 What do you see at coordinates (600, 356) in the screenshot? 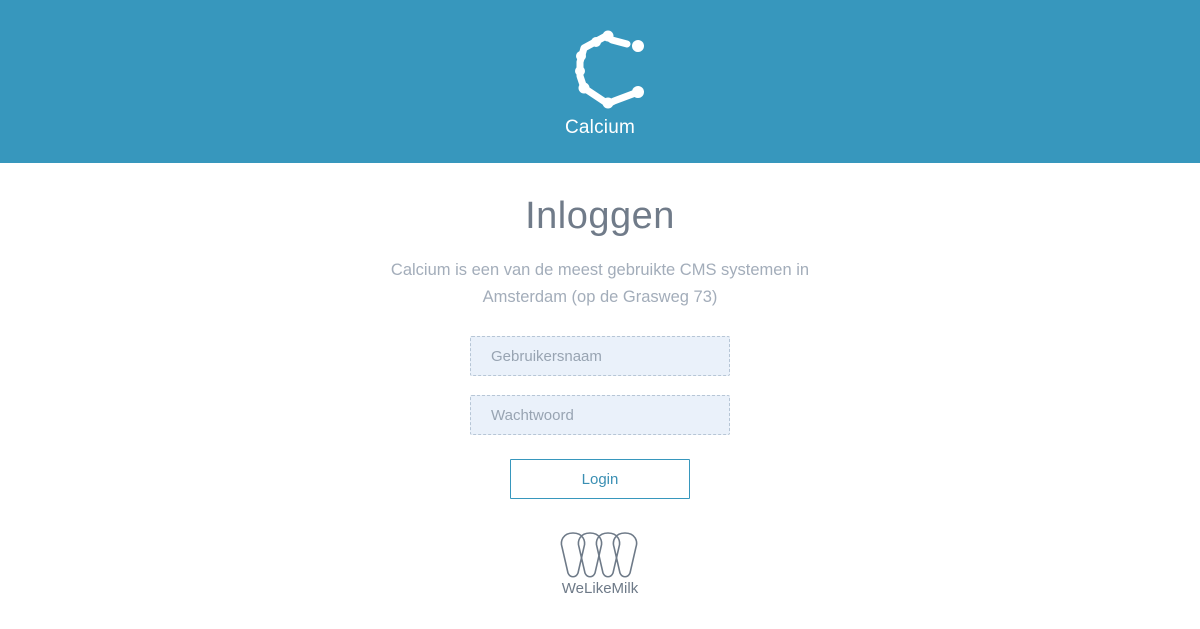
I see `username-input` at bounding box center [600, 356].